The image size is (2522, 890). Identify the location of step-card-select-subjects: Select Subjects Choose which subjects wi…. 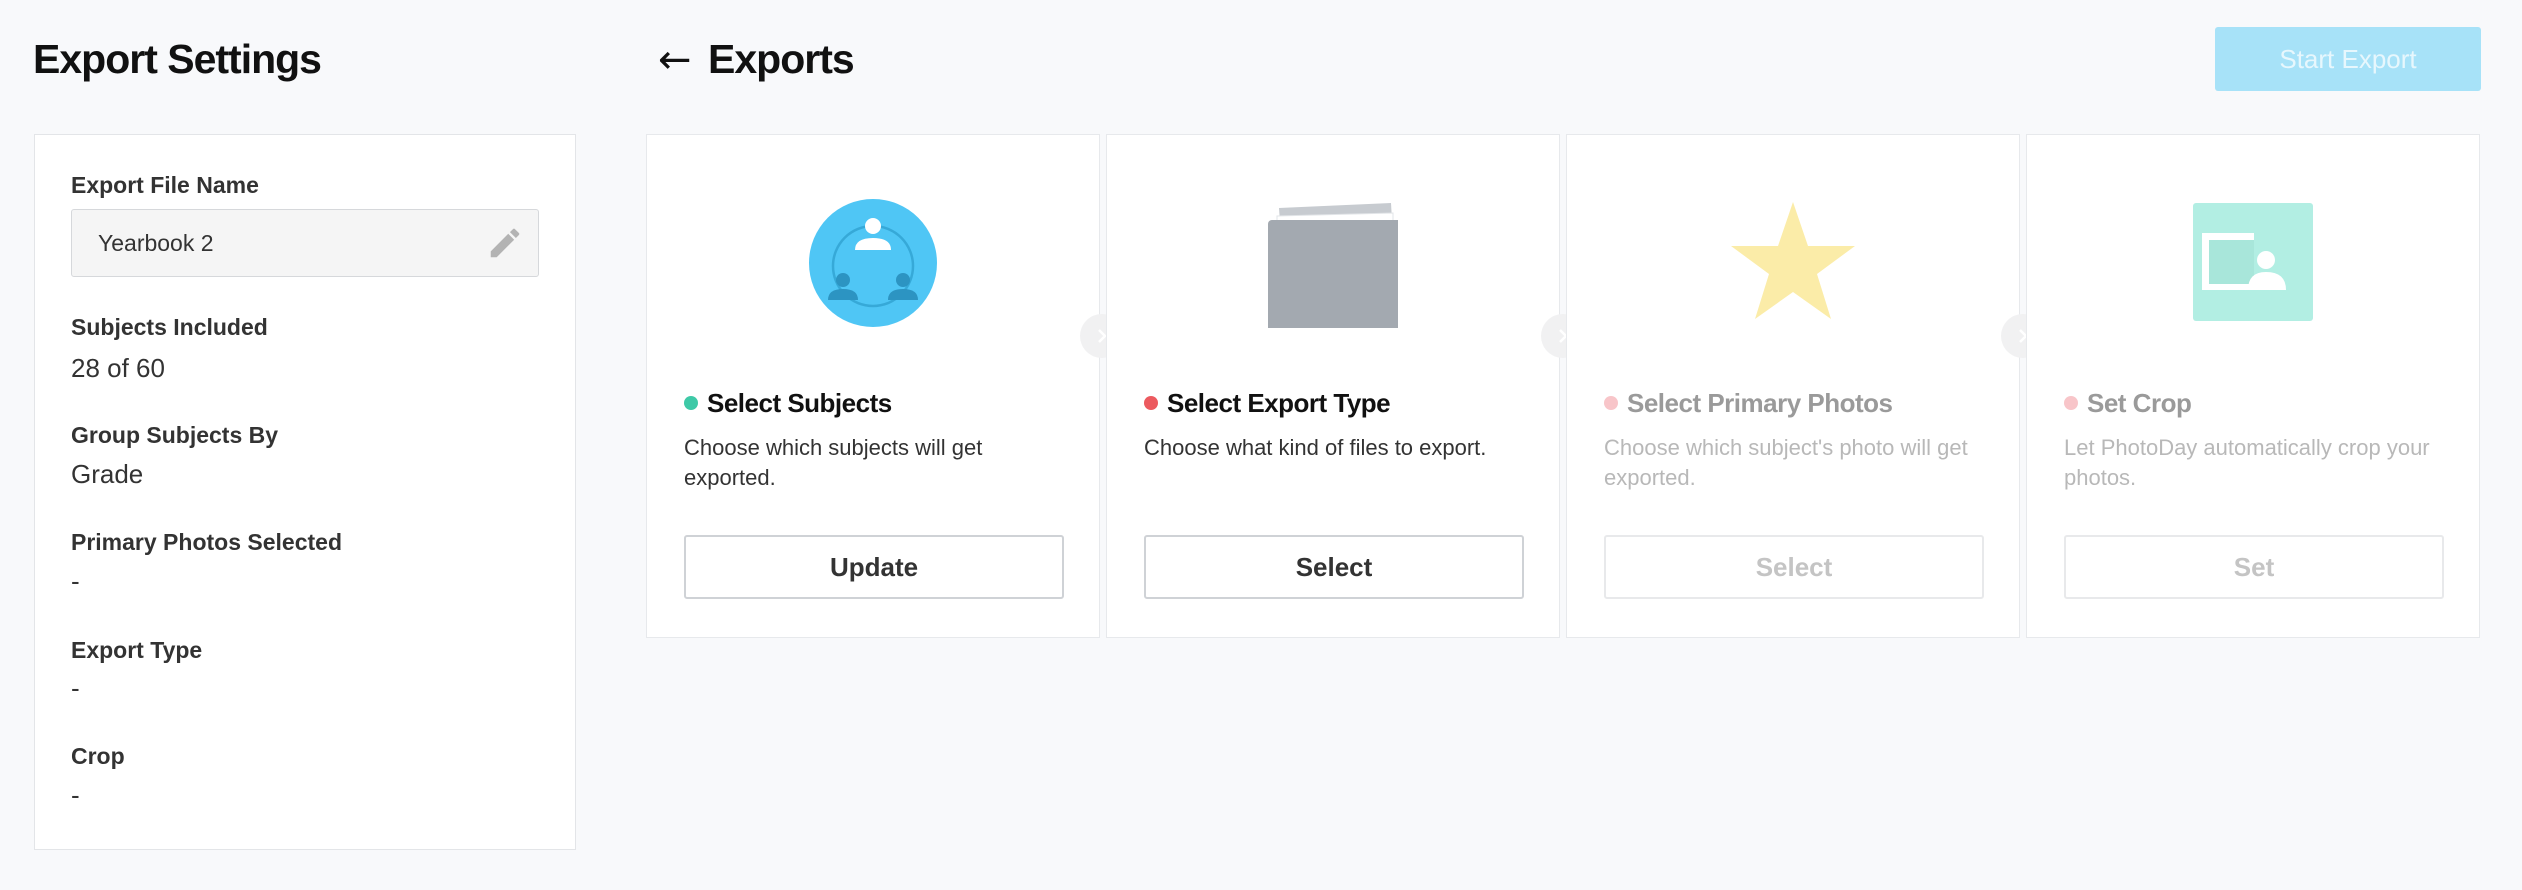
(873, 386).